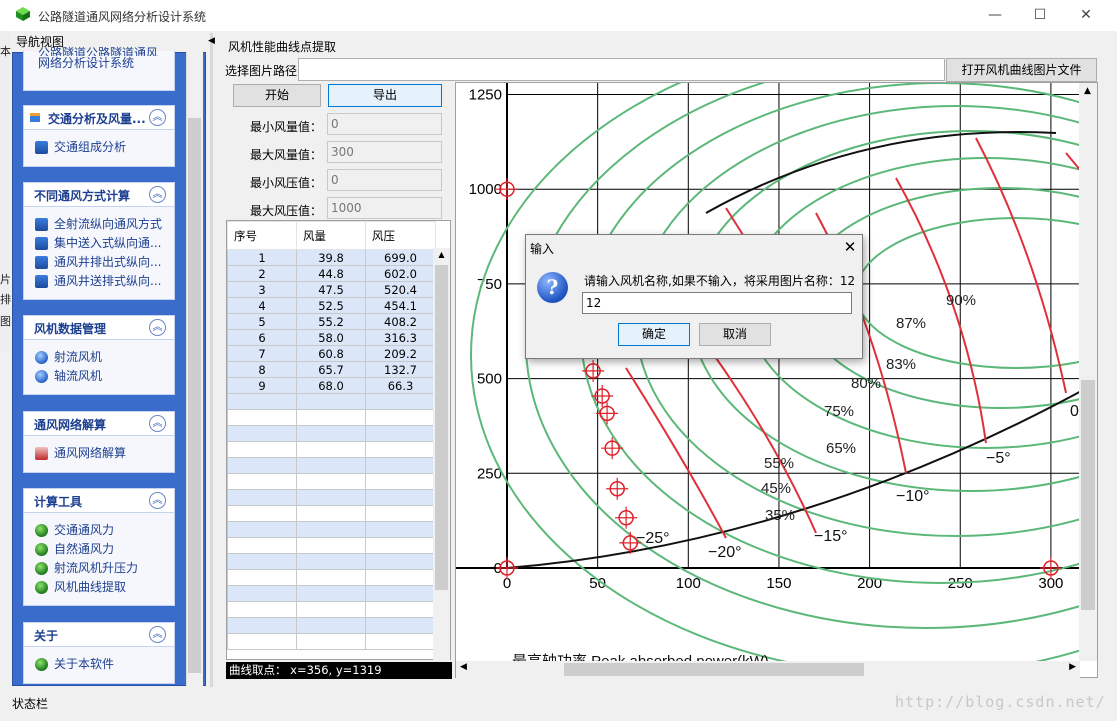  I want to click on table-cell: 3, so click(262, 289).